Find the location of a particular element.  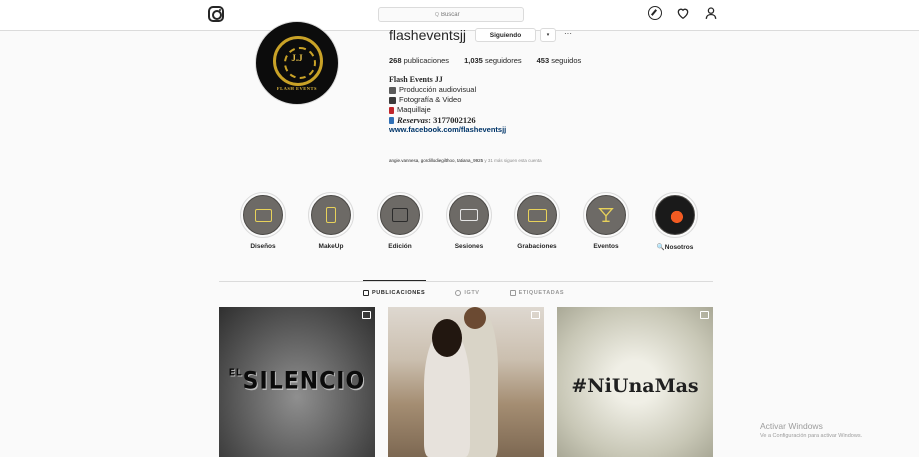

posts-stat: 268 publicaciones is located at coordinates (419, 60).